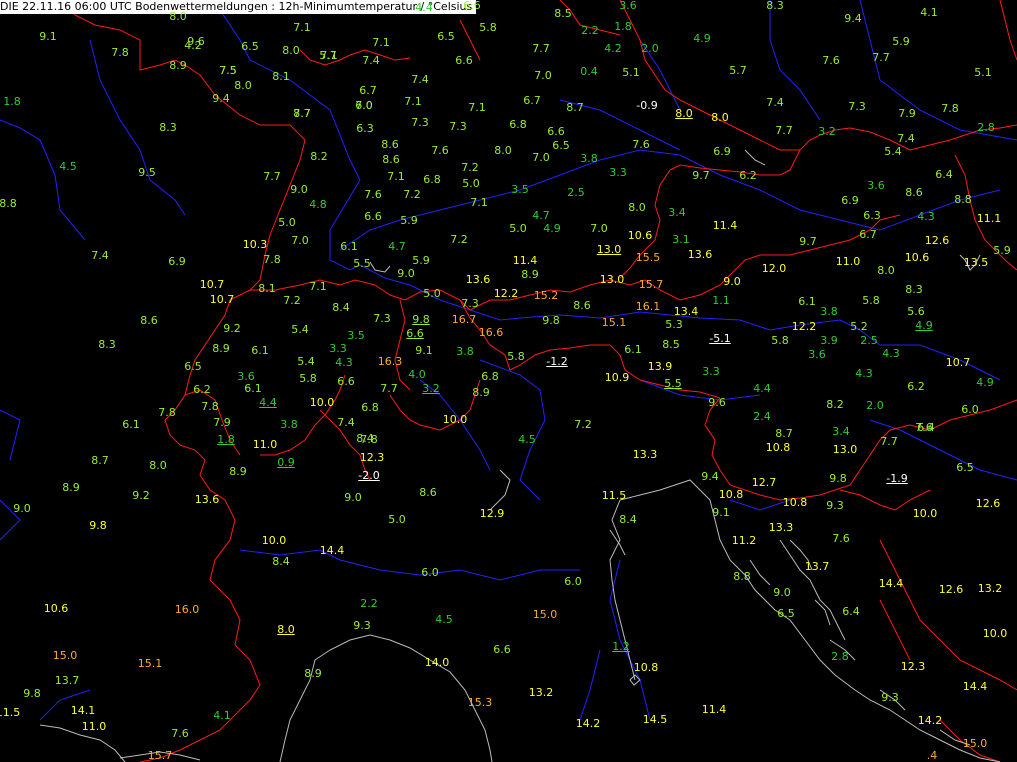 This screenshot has width=1017, height=762. Describe the element at coordinates (94, 726) in the screenshot. I see `station-reading: 11.0` at that location.